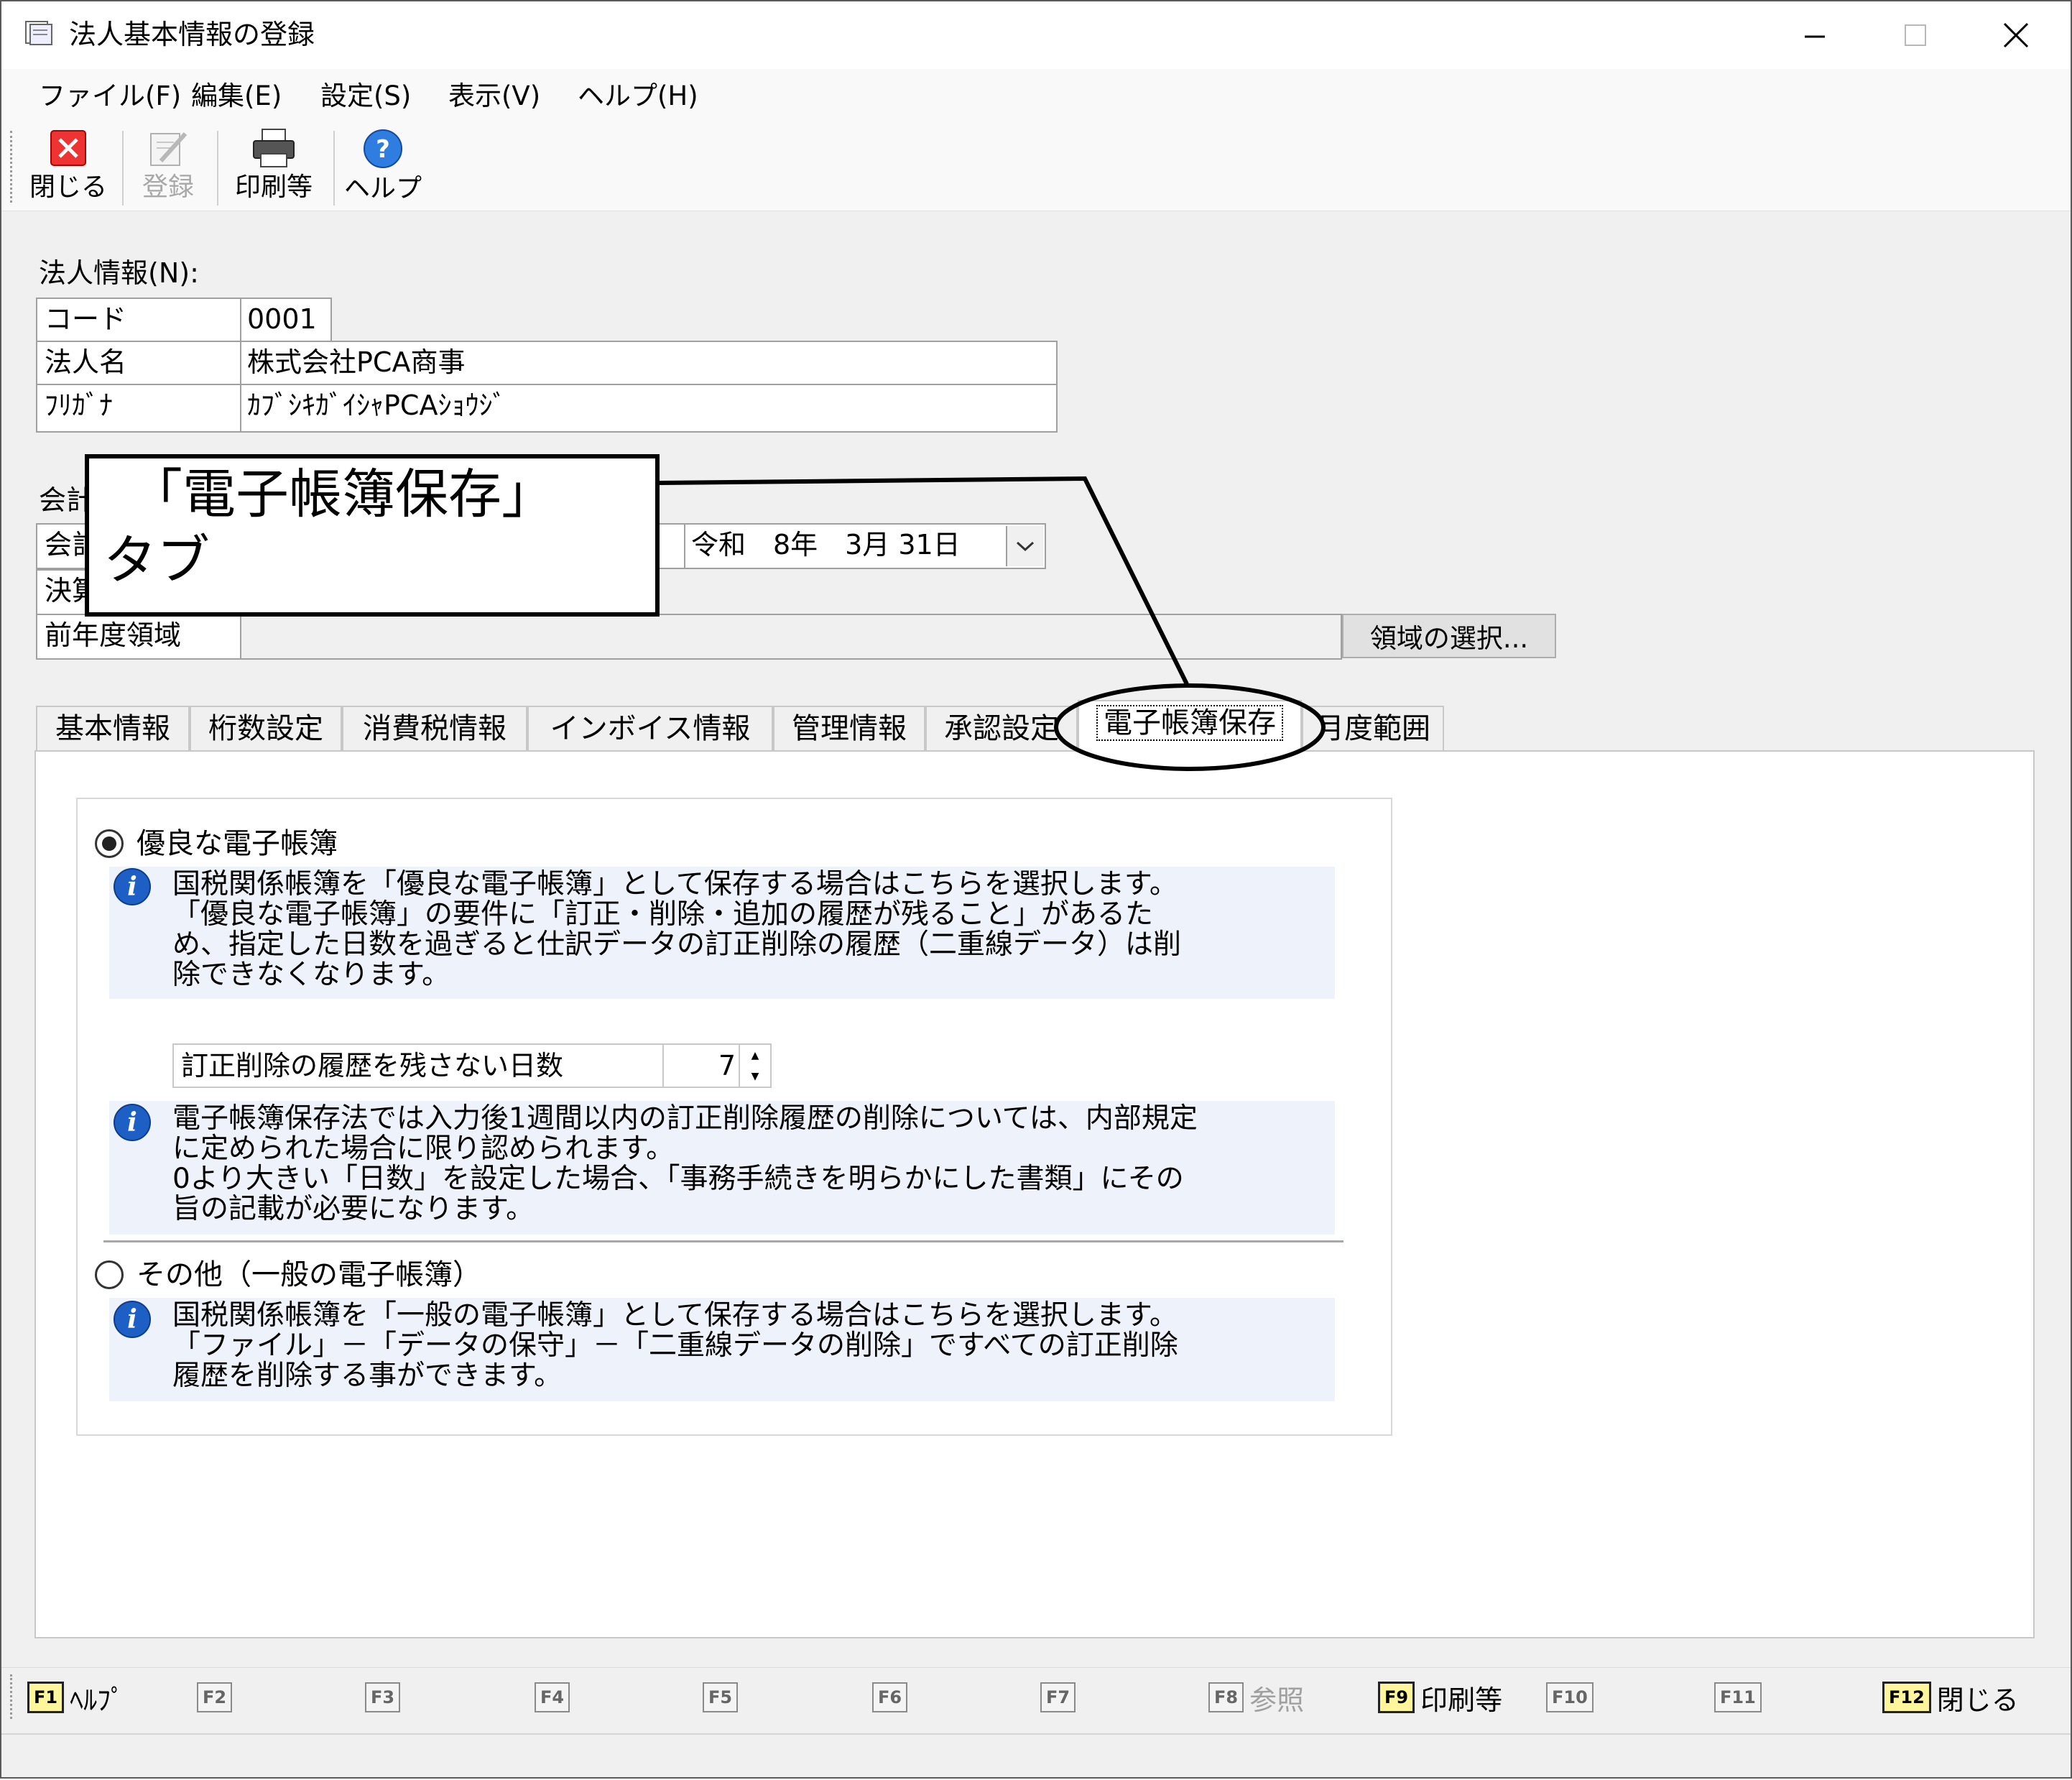 The height and width of the screenshot is (1780, 2072). What do you see at coordinates (273, 169) in the screenshot?
I see `print-tool-button: 印刷等` at bounding box center [273, 169].